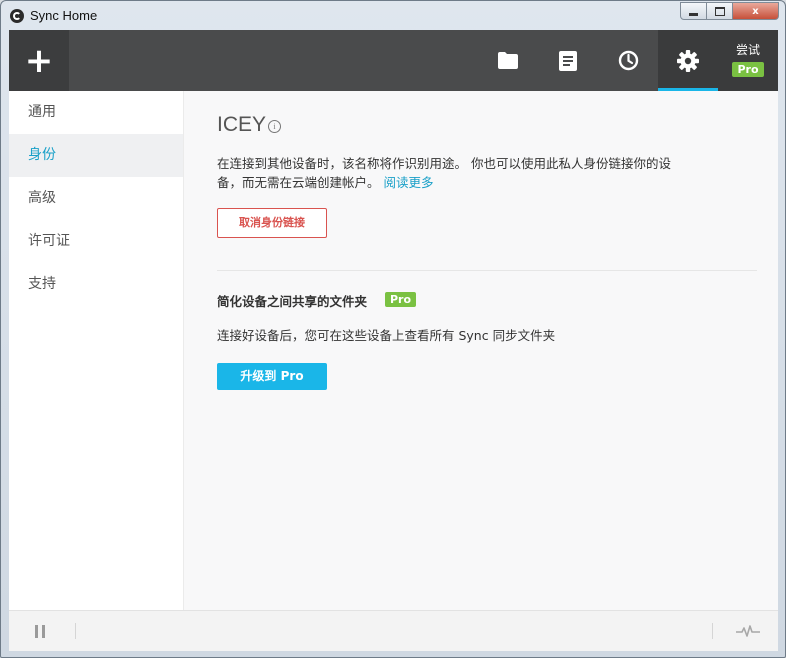  Describe the element at coordinates (386, 335) in the screenshot. I see `pro-section-description: 连接好设备后，您可在这些设备上查看所有 Sync 同步文件夹` at that location.